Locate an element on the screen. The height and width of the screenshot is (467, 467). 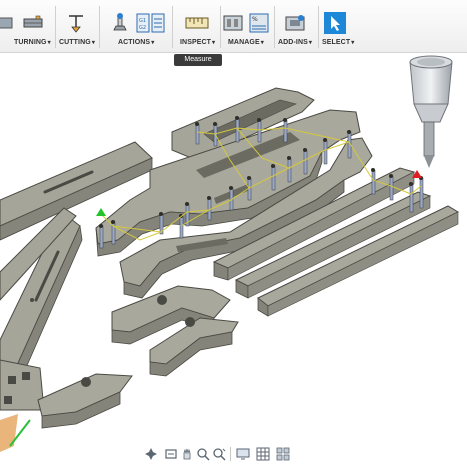
stock-corner is located at coordinates (9, 433).